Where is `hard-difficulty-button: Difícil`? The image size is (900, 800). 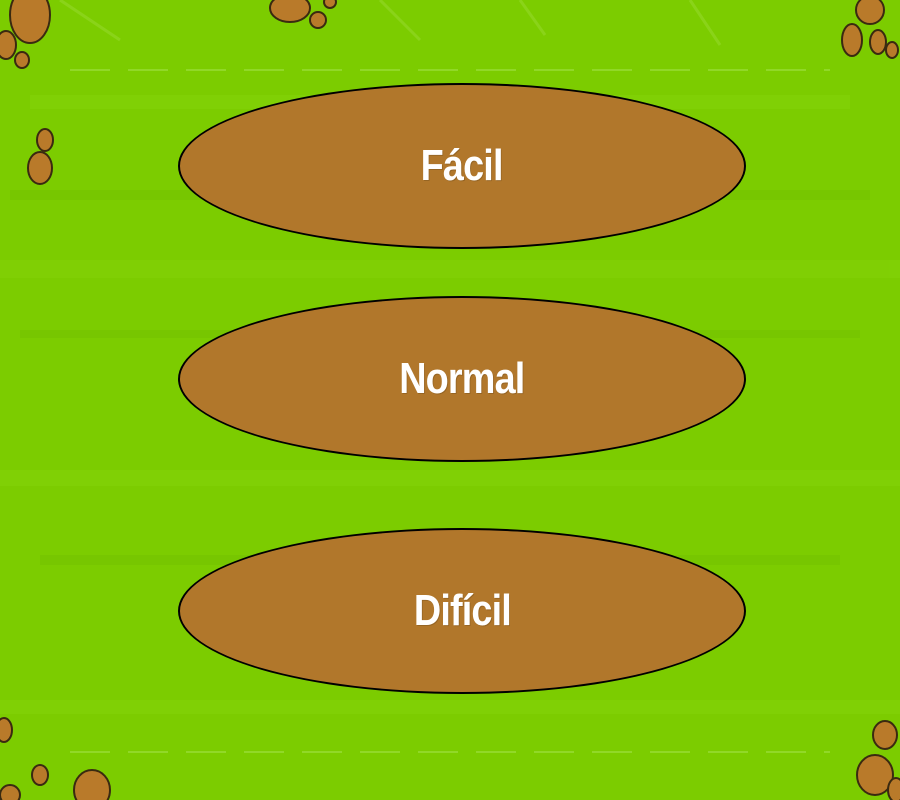
hard-difficulty-button: Difícil is located at coordinates (462, 611).